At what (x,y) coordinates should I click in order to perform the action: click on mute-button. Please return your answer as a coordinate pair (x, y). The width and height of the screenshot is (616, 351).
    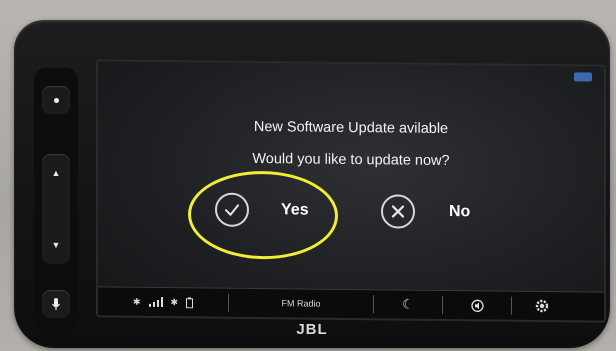
    Looking at the image, I should click on (477, 305).